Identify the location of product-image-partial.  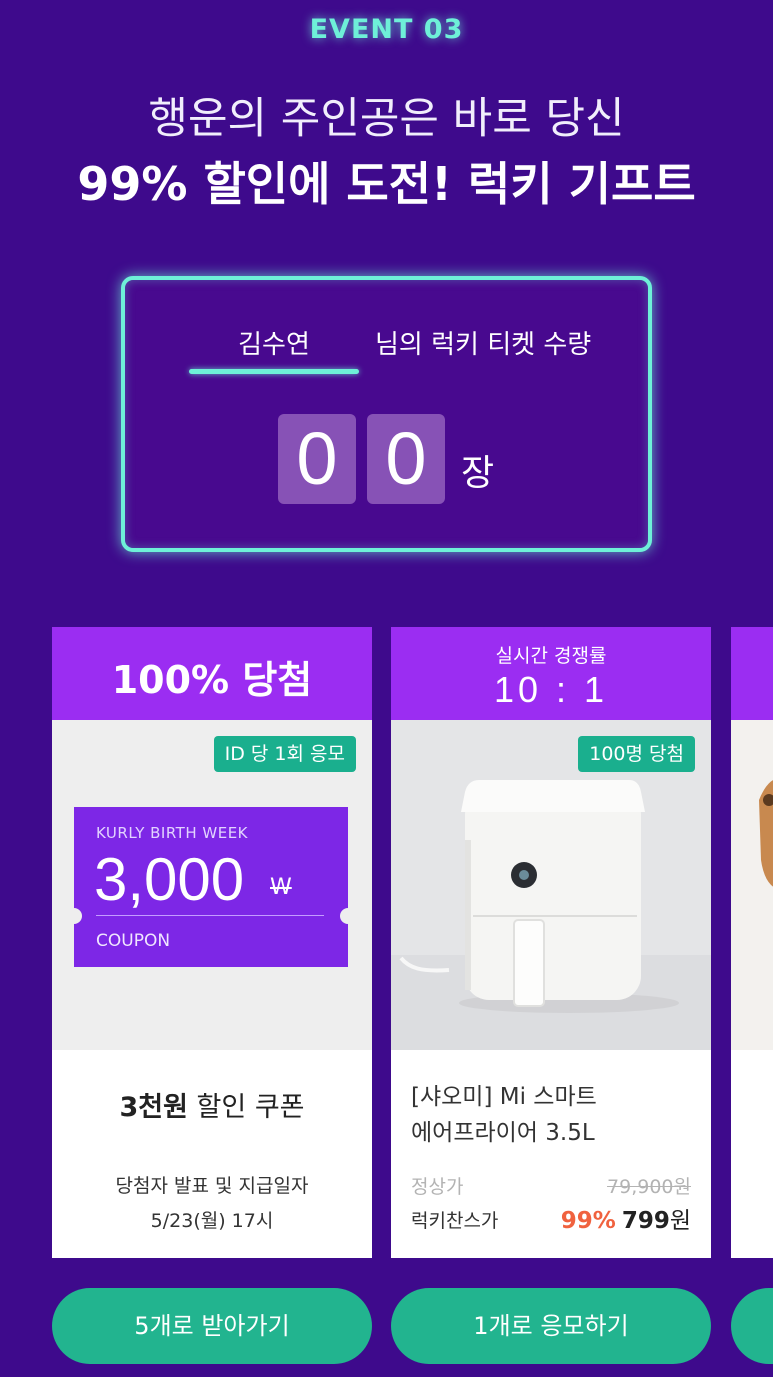
(766, 833).